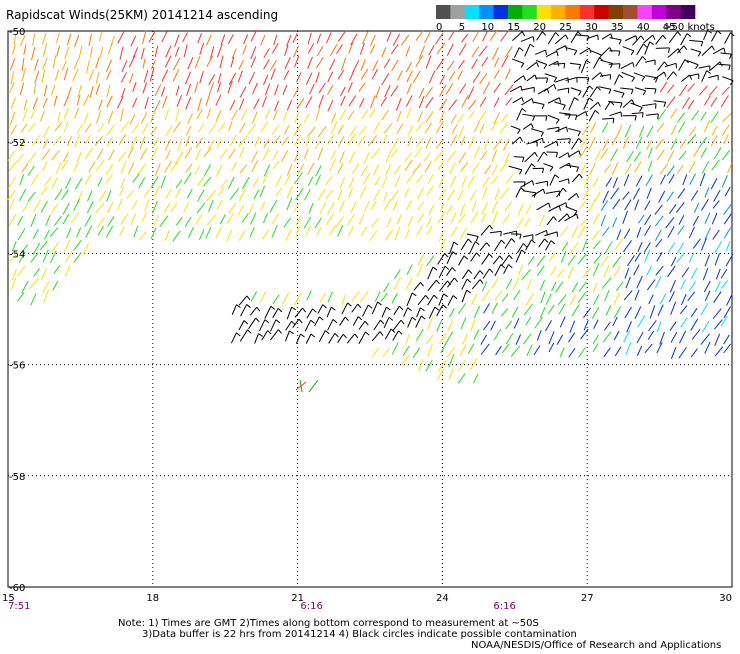 The height and width of the screenshot is (654, 740). Describe the element at coordinates (19, 606) in the screenshot. I see `time-label: 7:51` at that location.